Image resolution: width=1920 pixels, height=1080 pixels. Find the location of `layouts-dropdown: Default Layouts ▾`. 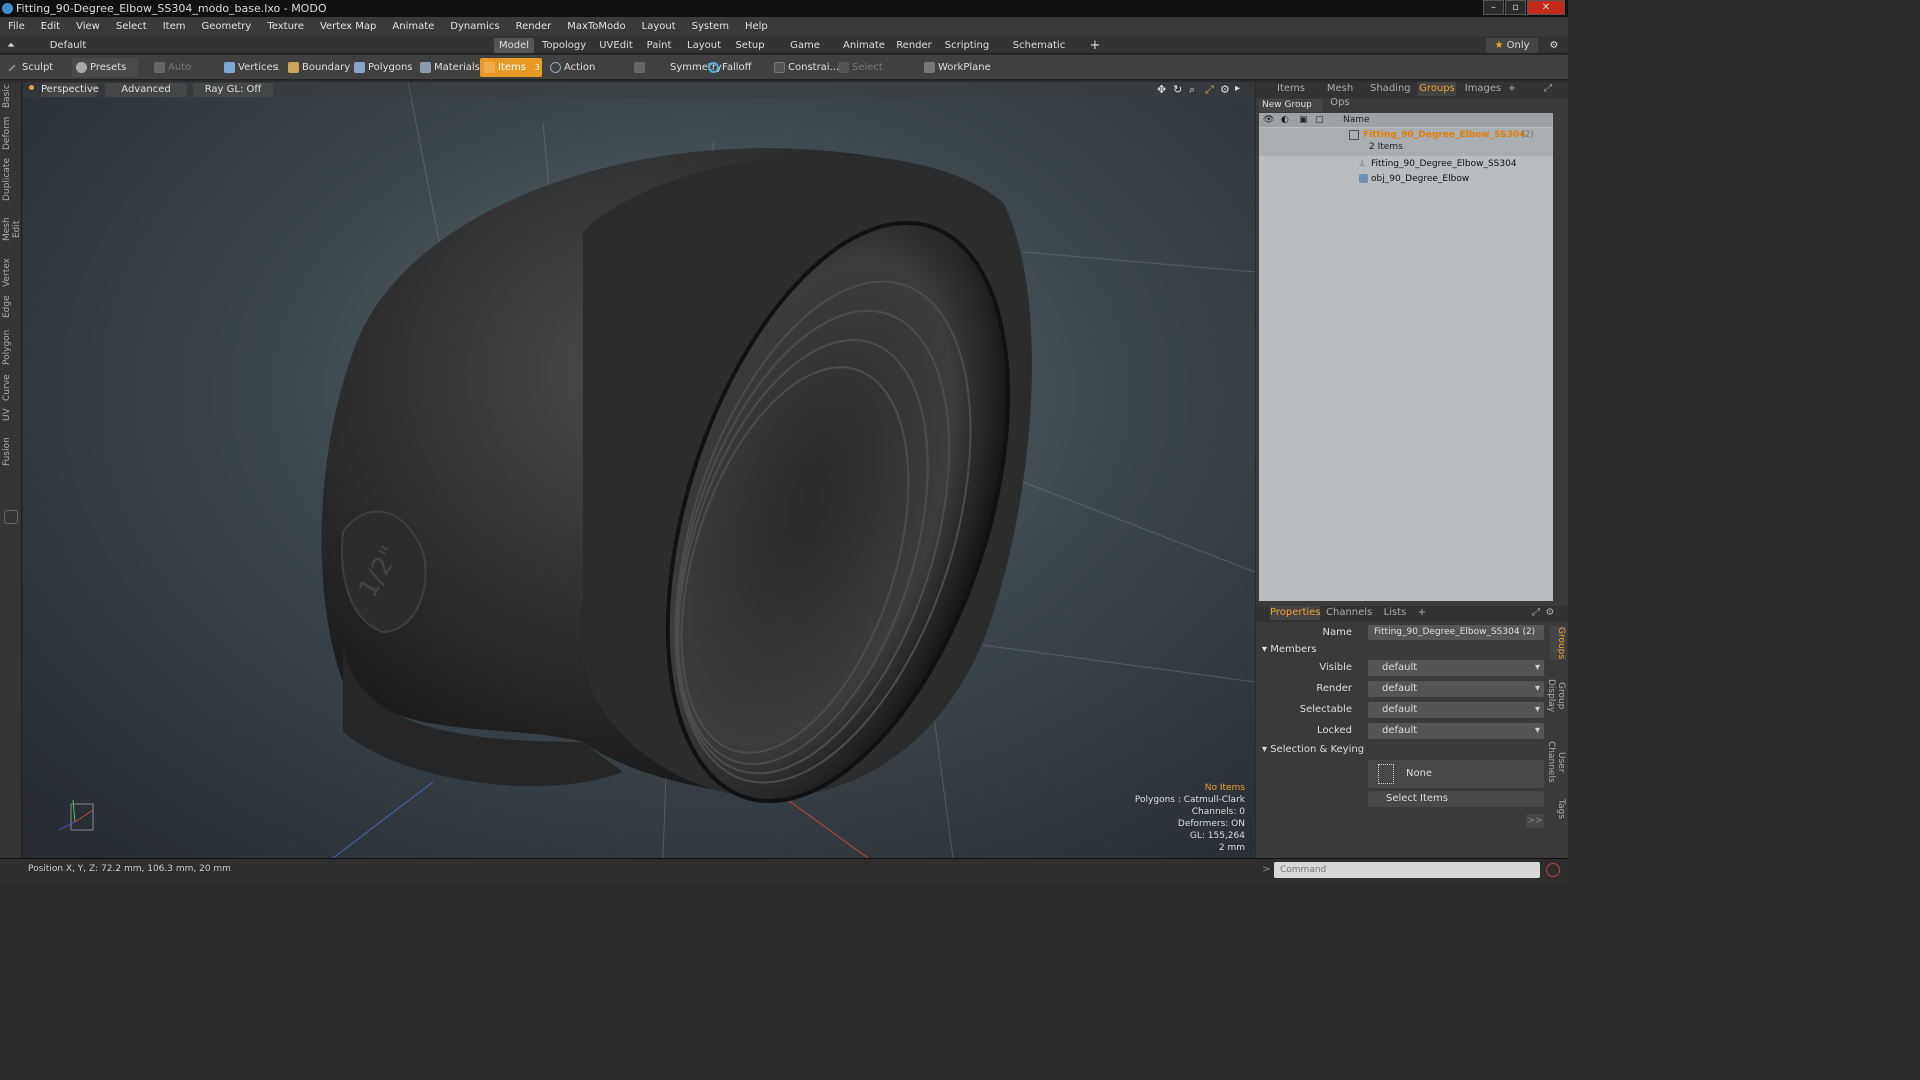

layouts-dropdown: Default Layouts ▾ is located at coordinates (68, 52).